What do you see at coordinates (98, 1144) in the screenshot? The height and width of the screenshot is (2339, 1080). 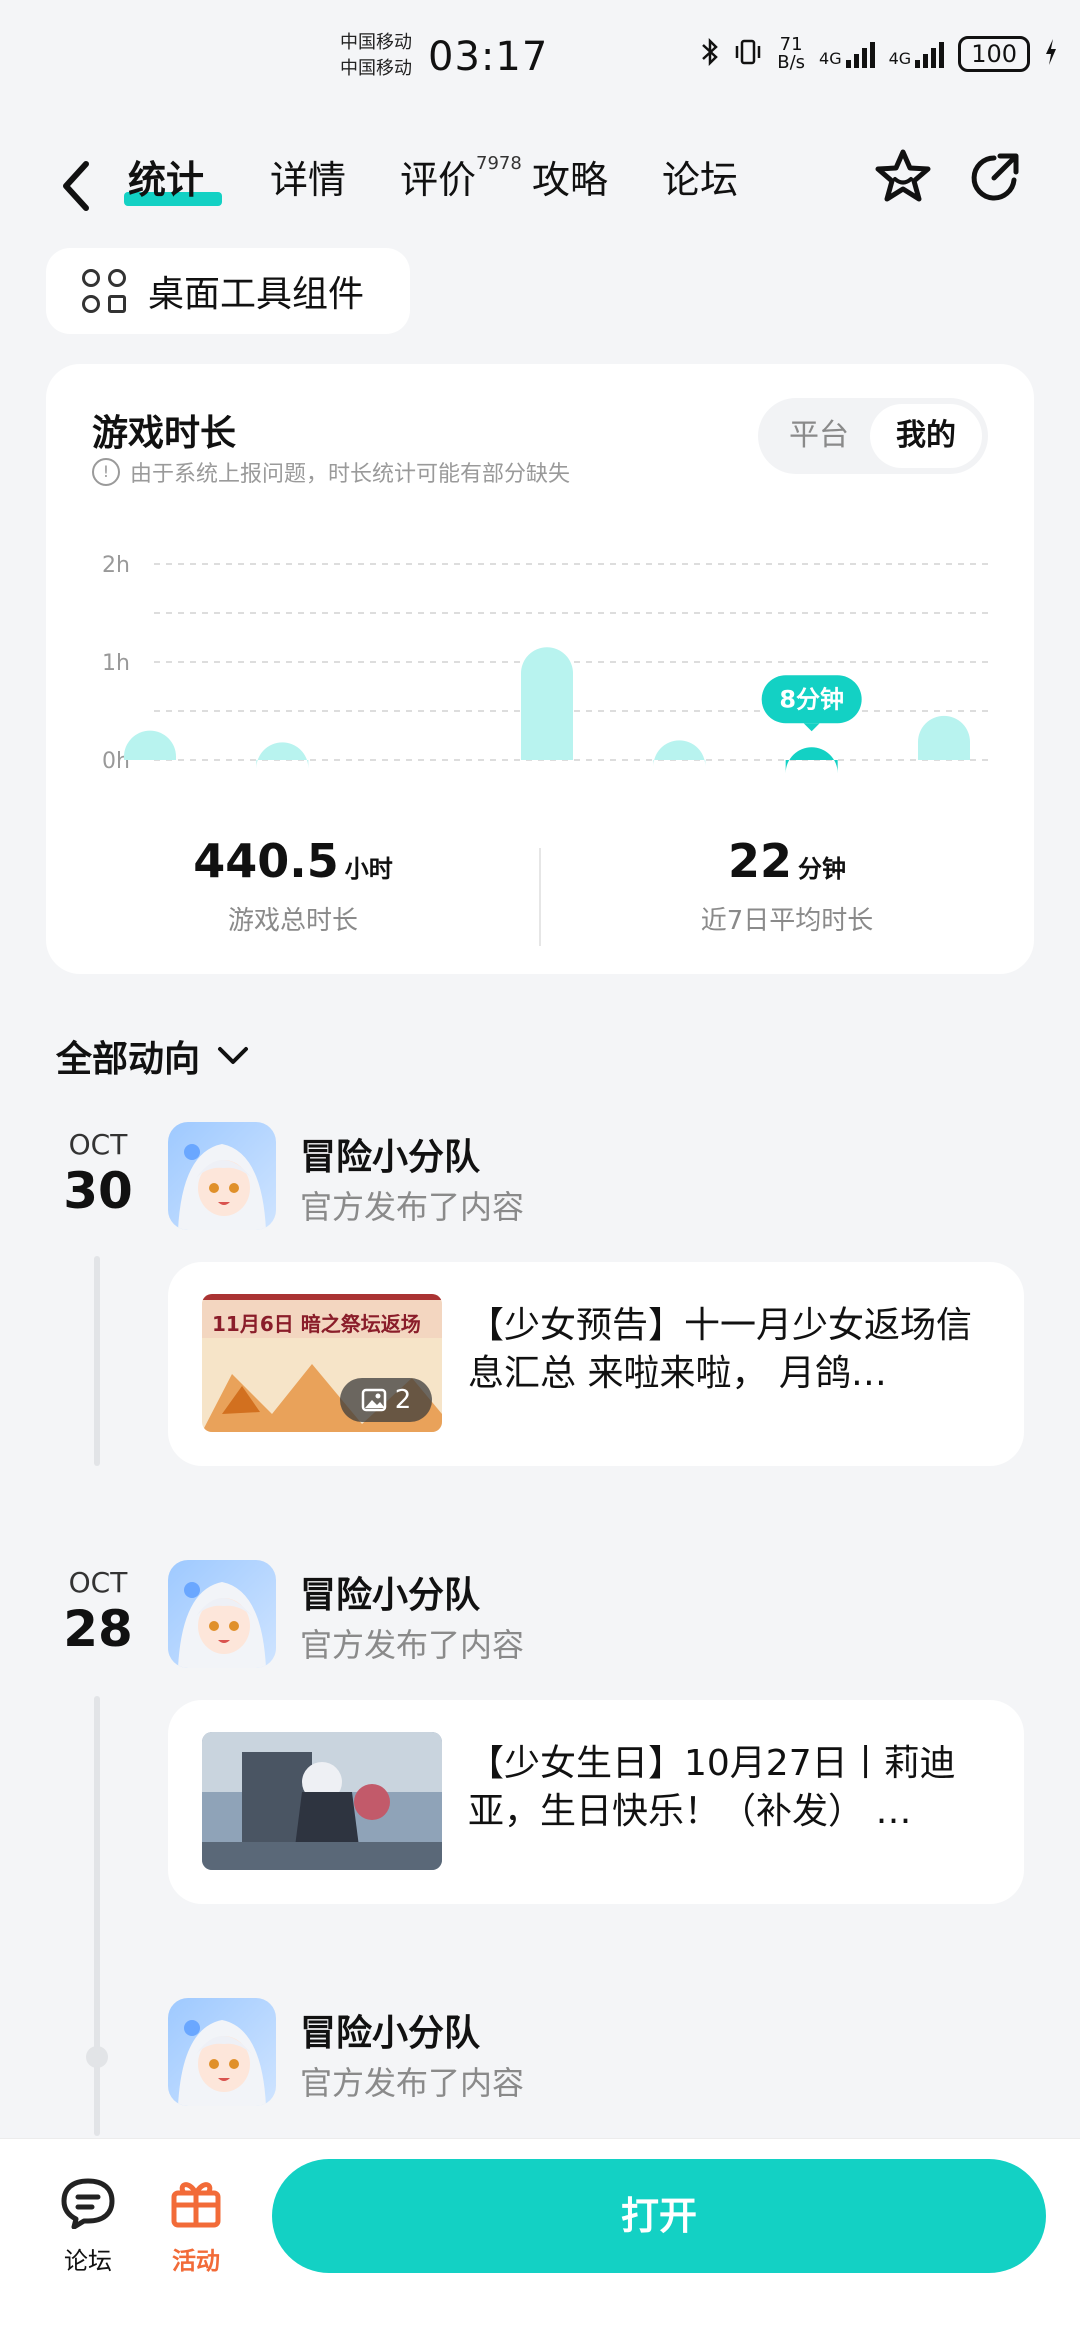 I see `post-1-month: OCT` at bounding box center [98, 1144].